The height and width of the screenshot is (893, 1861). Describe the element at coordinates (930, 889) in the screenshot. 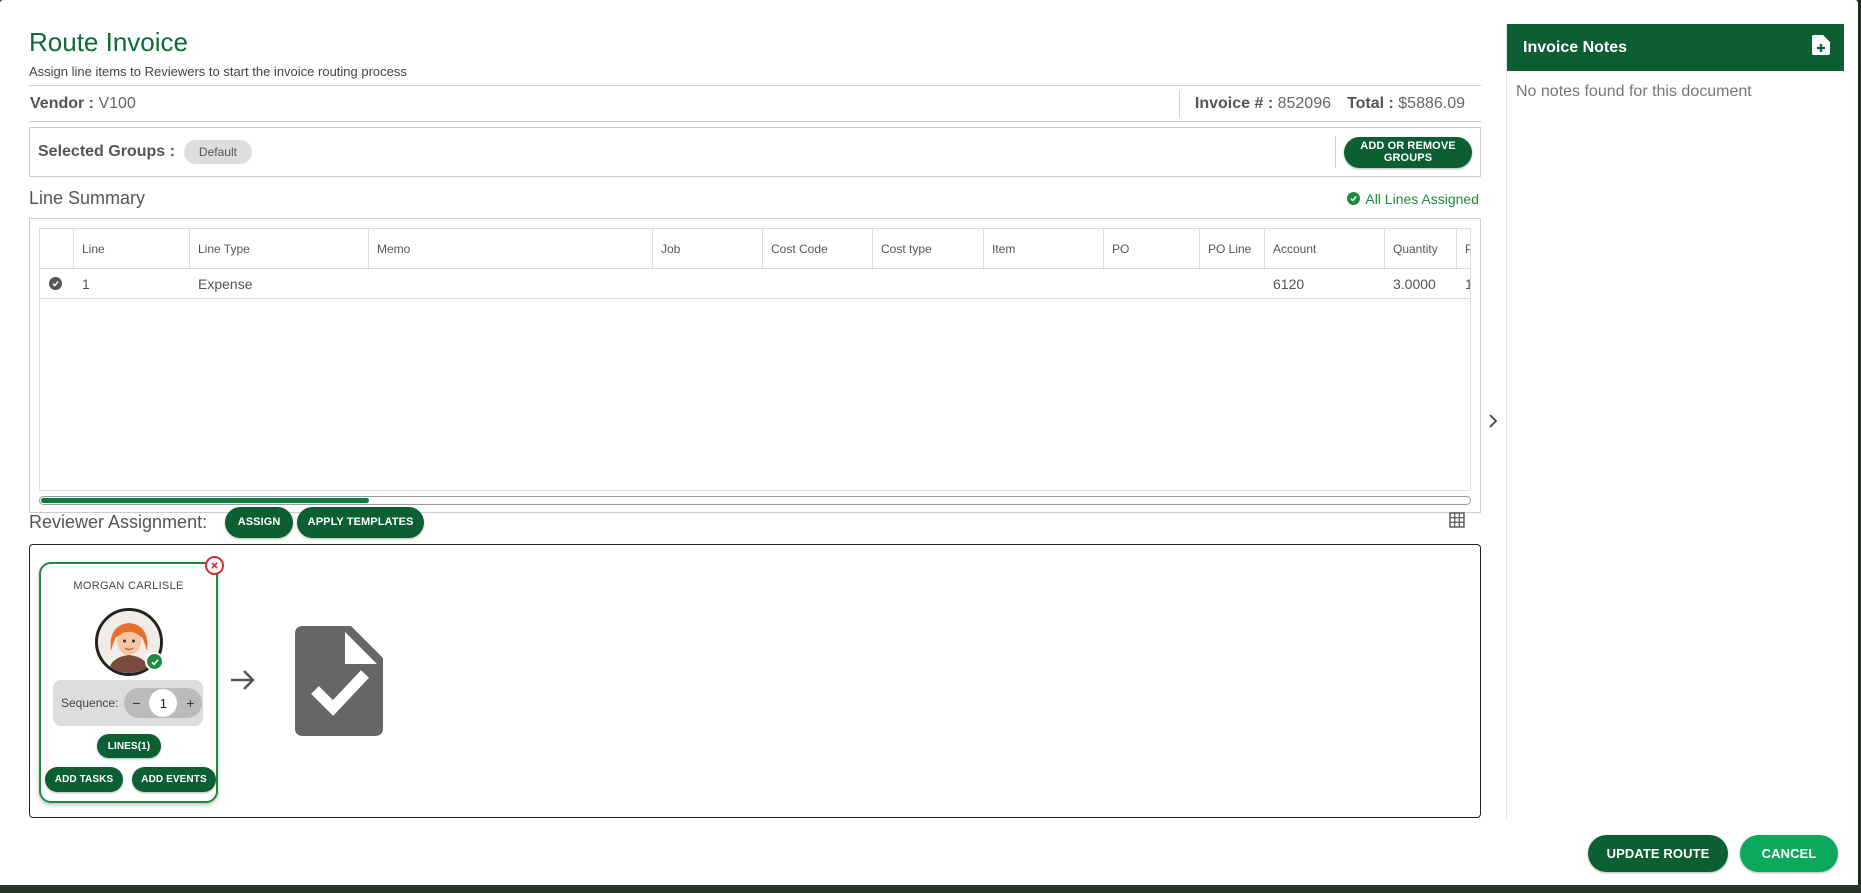

I see `background-strip` at that location.